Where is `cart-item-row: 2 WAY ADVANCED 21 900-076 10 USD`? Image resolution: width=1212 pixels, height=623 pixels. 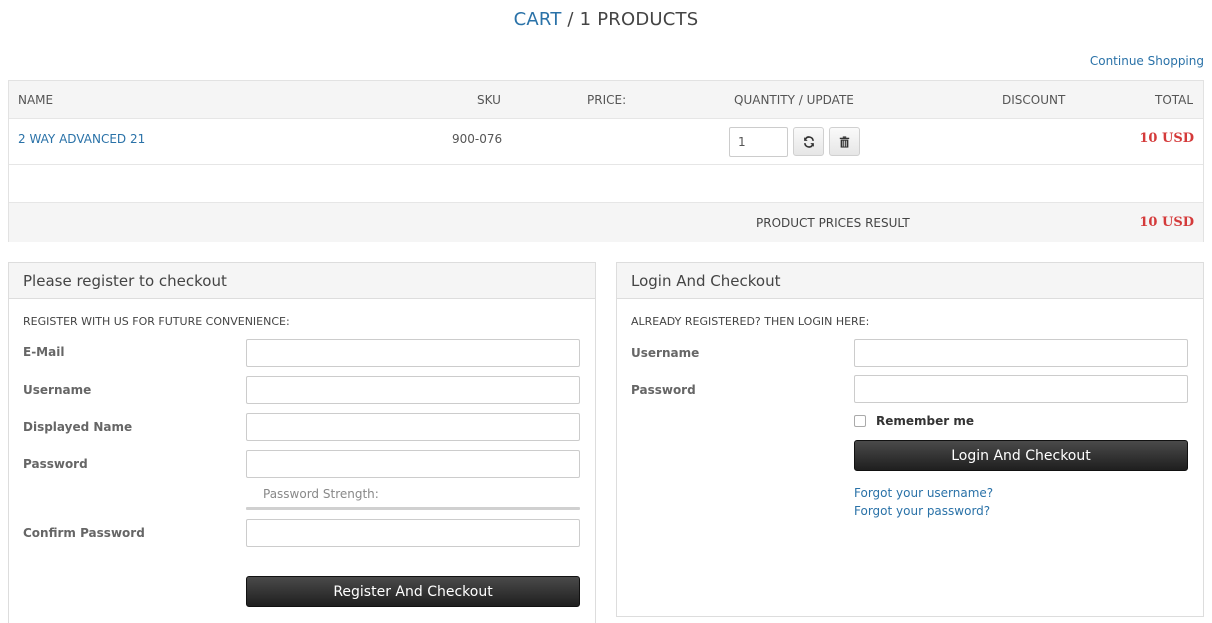
cart-item-row: 2 WAY ADVANCED 21 900-076 10 USD is located at coordinates (606, 142).